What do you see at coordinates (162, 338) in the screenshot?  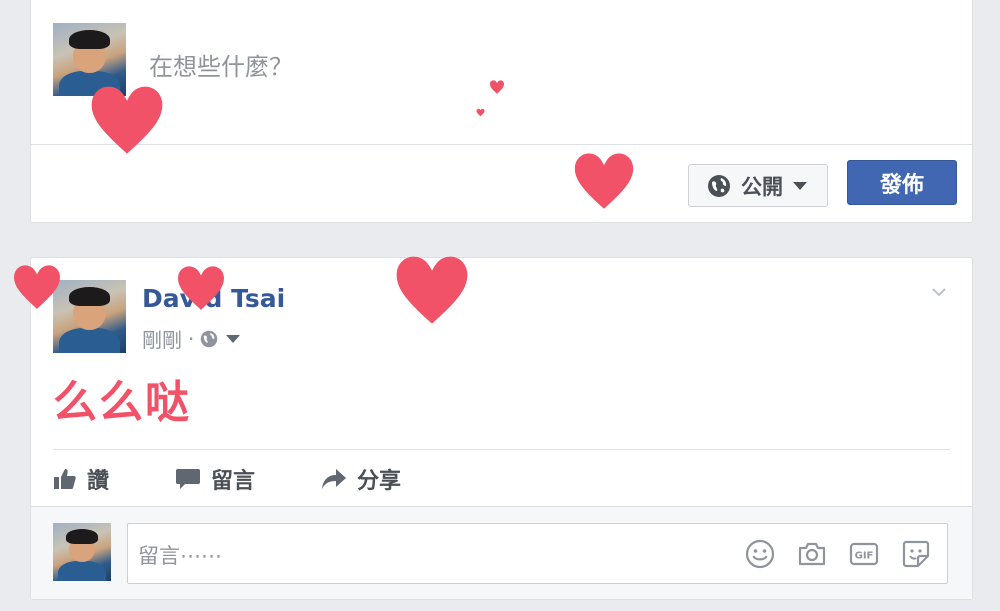 I see `post-timestamp: 剛剛` at bounding box center [162, 338].